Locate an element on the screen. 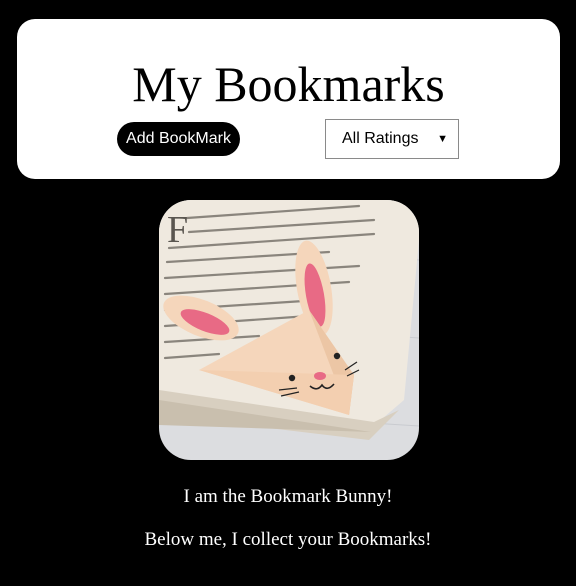 The image size is (576, 586). page-title: My Bookmarks is located at coordinates (288, 84).